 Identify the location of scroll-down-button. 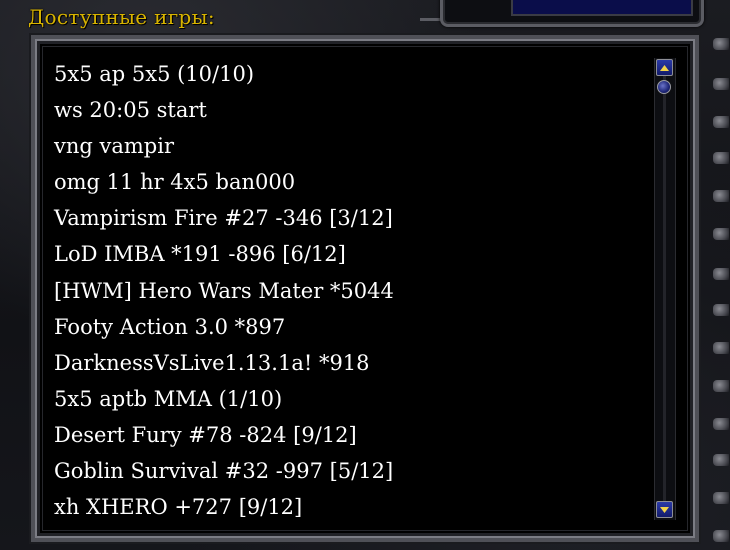
(664, 509).